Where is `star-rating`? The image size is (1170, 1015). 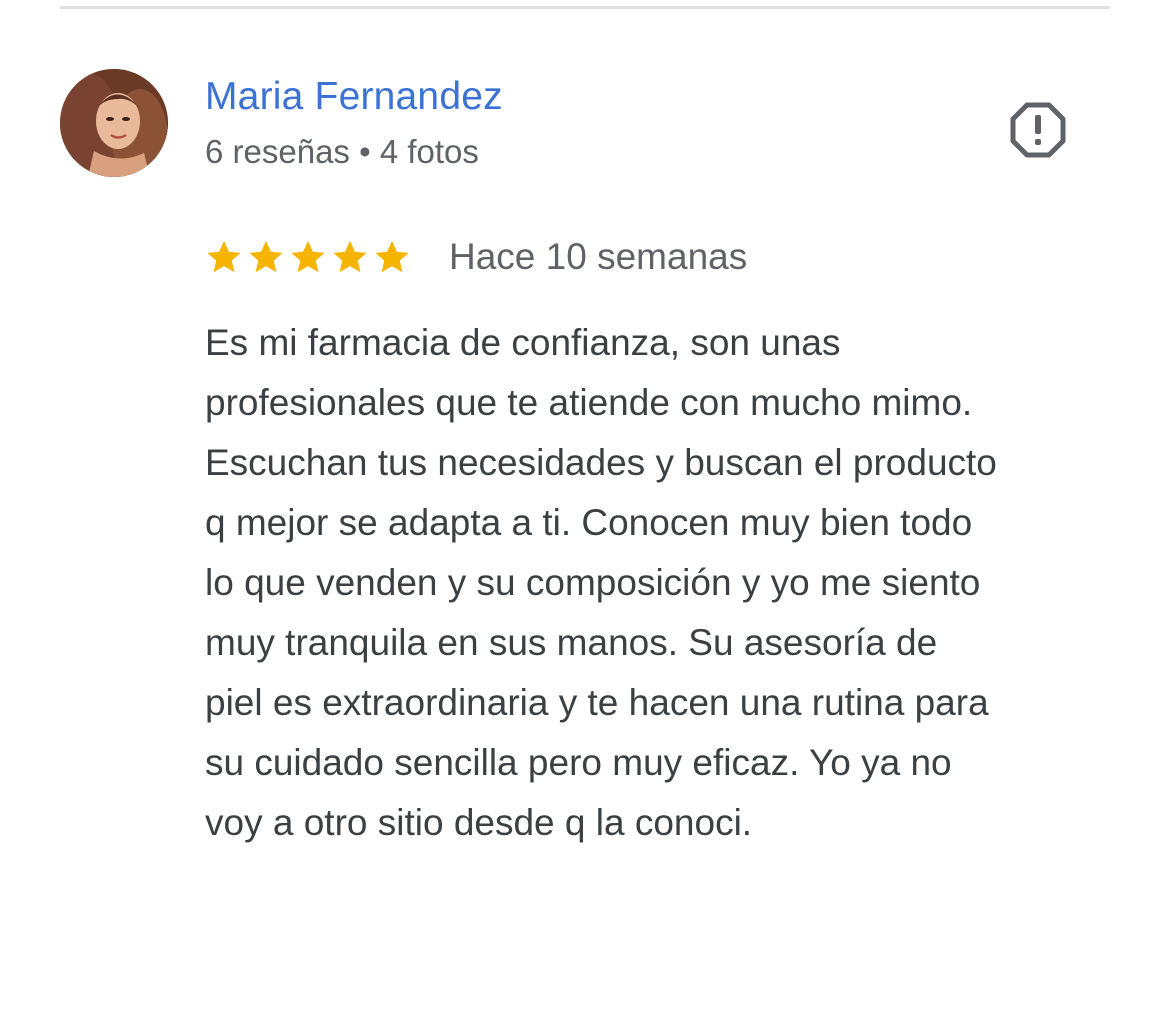 star-rating is located at coordinates (308, 257).